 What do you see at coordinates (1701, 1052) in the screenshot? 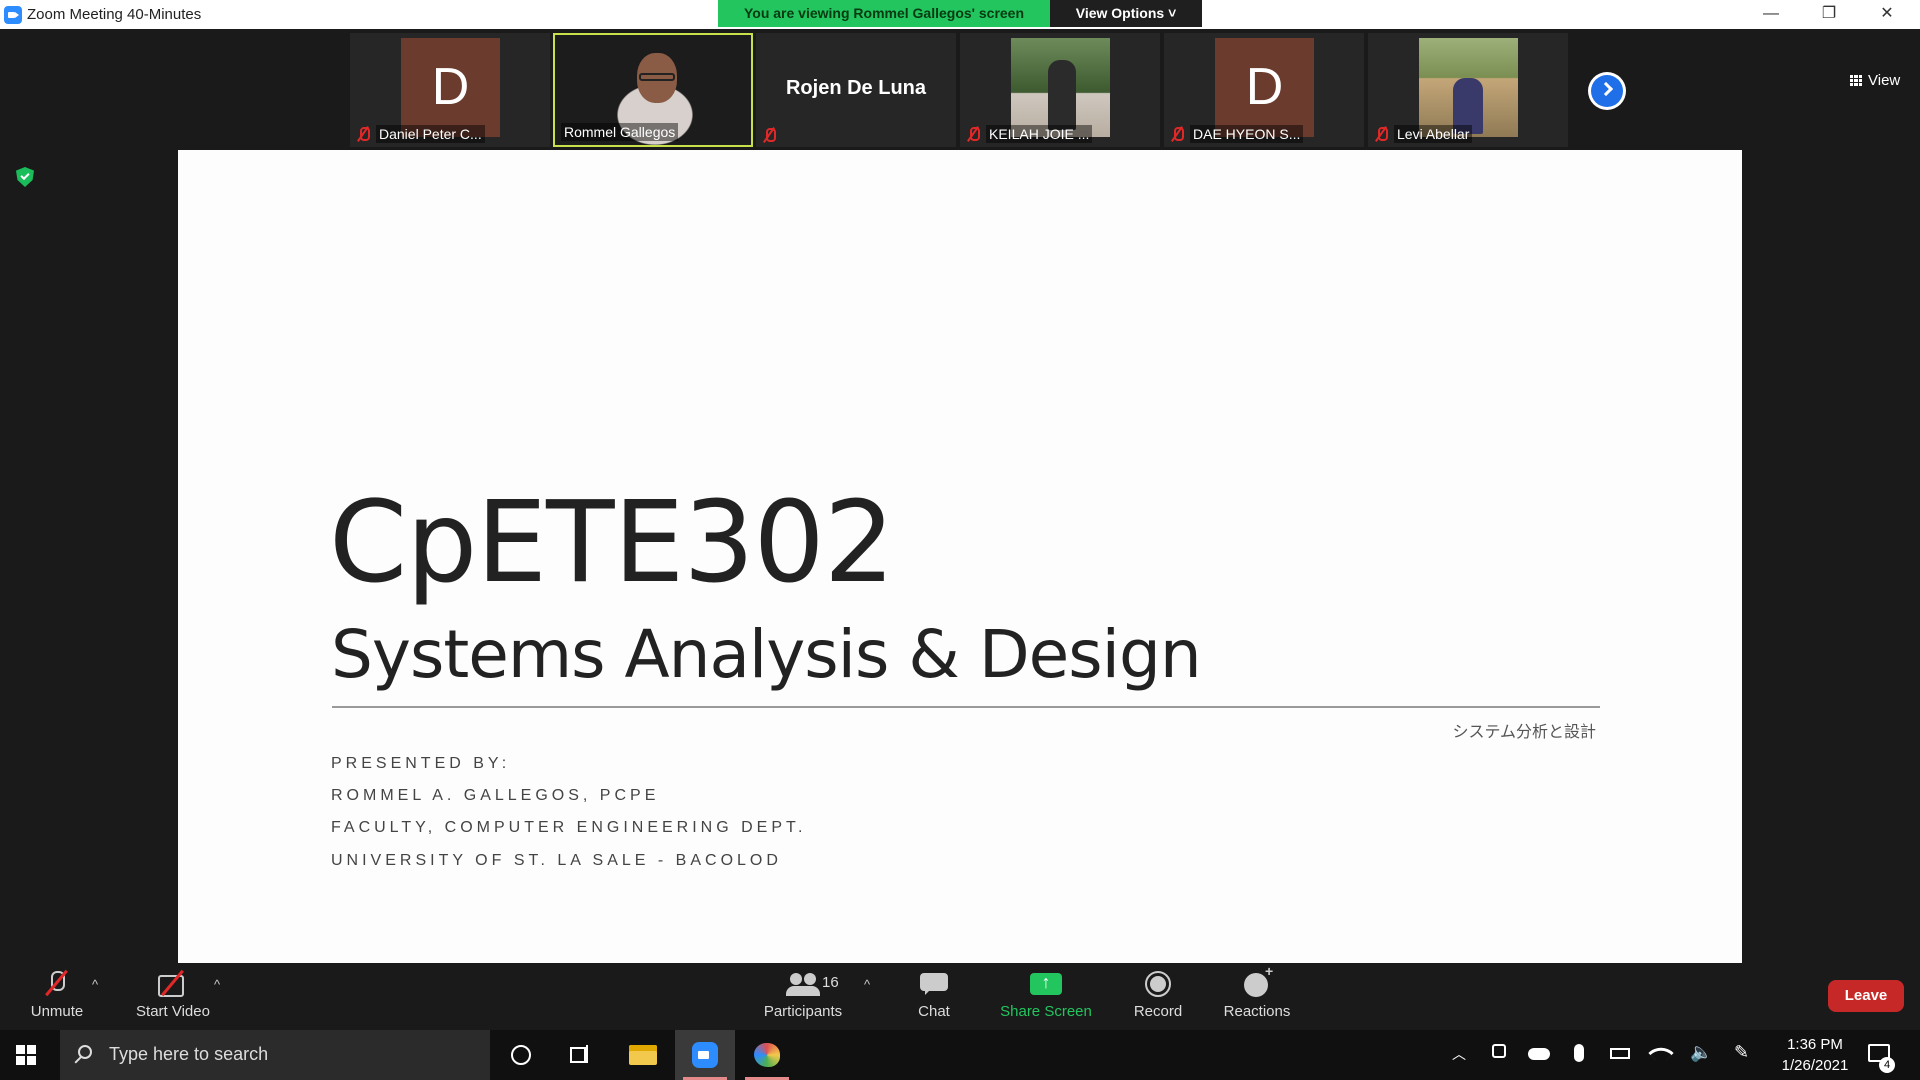
I see `volume-icon: 🔈` at bounding box center [1701, 1052].